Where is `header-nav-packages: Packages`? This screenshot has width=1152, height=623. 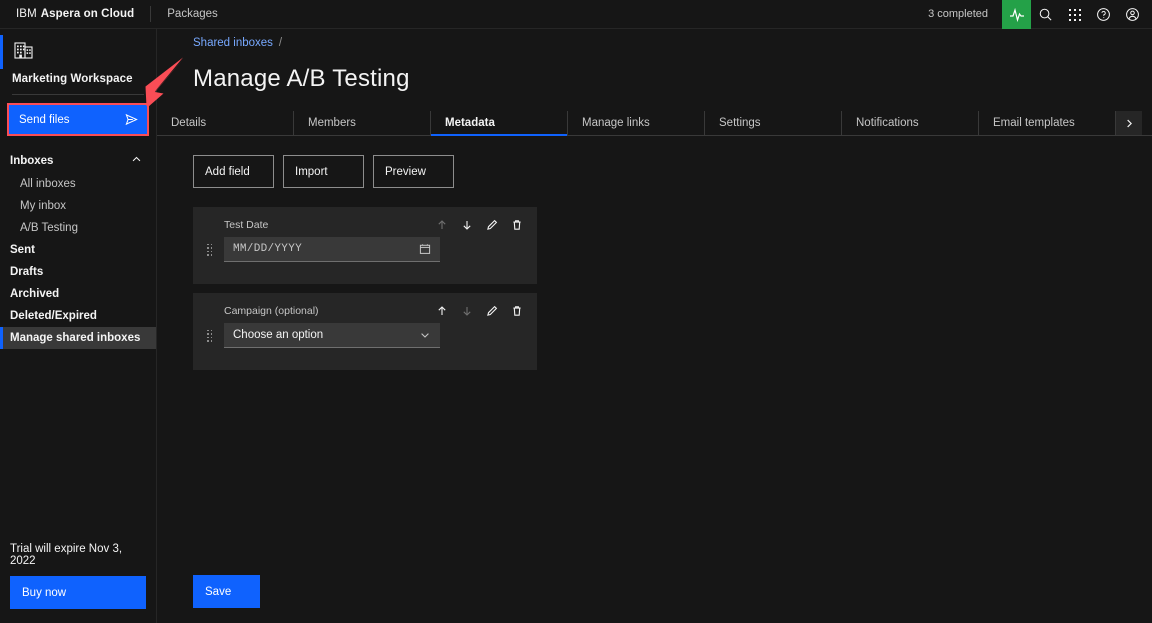 header-nav-packages: Packages is located at coordinates (192, 14).